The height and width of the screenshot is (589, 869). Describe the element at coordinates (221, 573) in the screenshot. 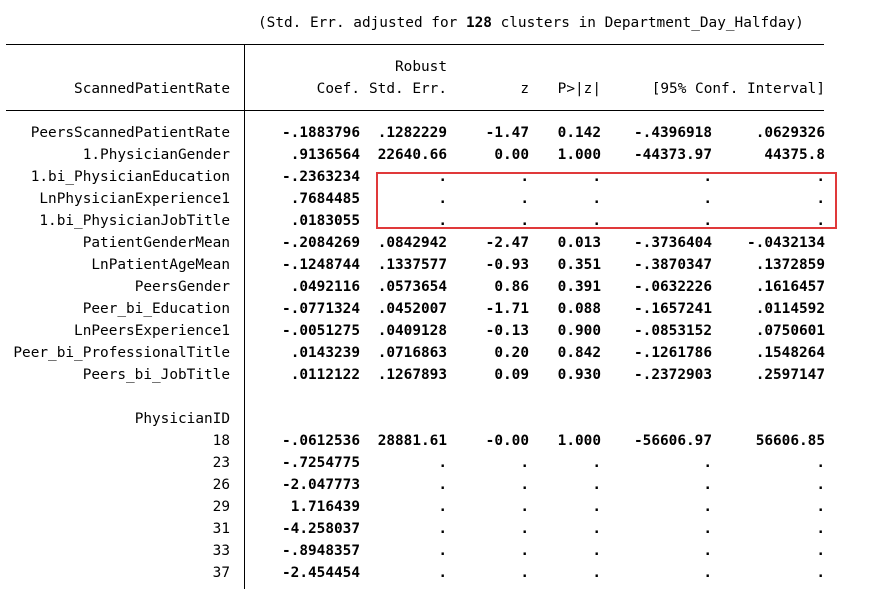

I see `row-label: 37` at that location.